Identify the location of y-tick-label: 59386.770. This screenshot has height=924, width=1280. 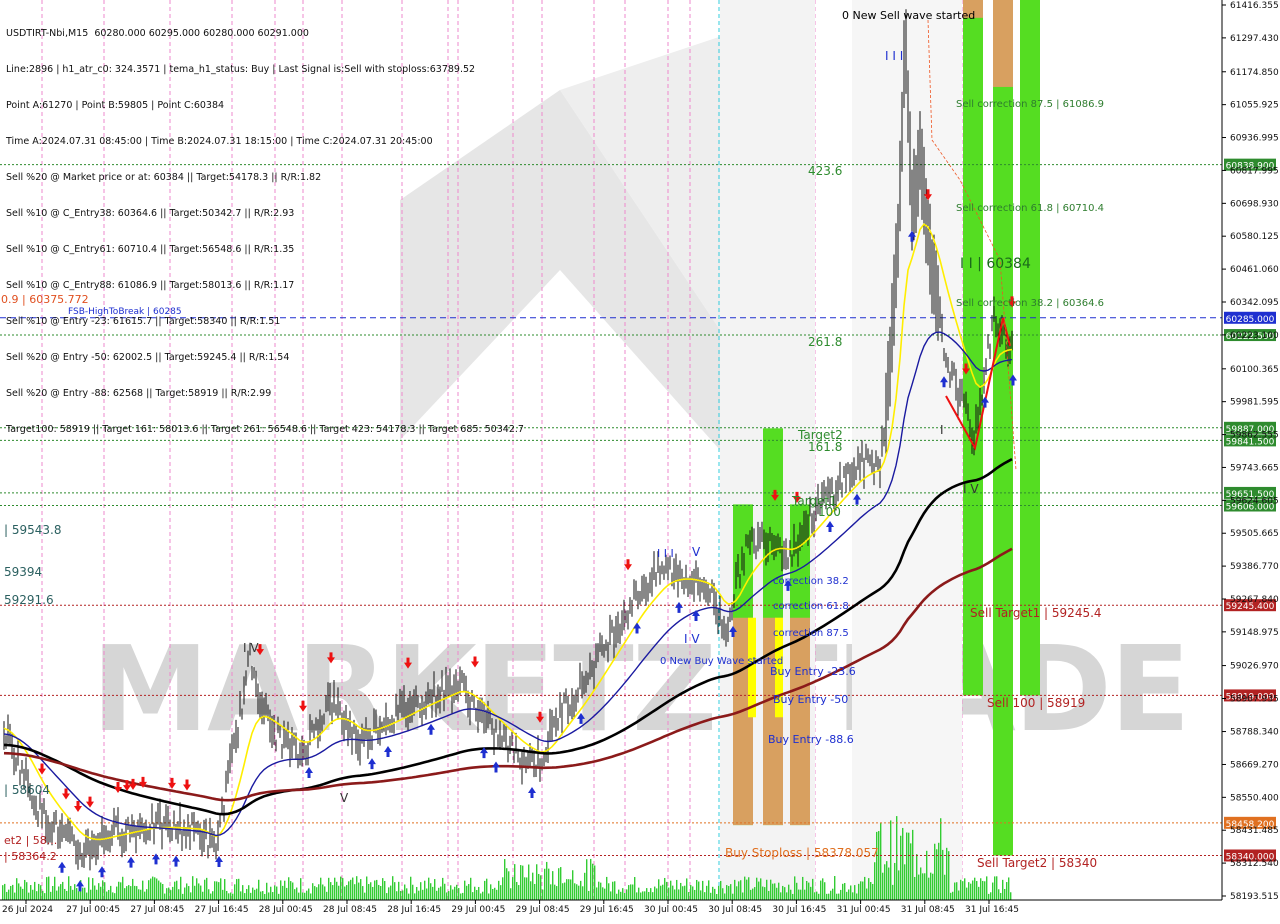
(1254, 567).